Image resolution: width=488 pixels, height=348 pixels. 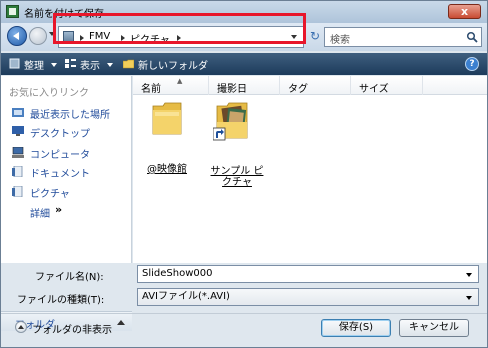 I want to click on column-header-row: 名前 ▲ 撮影日 タグ サイズ, so click(x=310, y=85).